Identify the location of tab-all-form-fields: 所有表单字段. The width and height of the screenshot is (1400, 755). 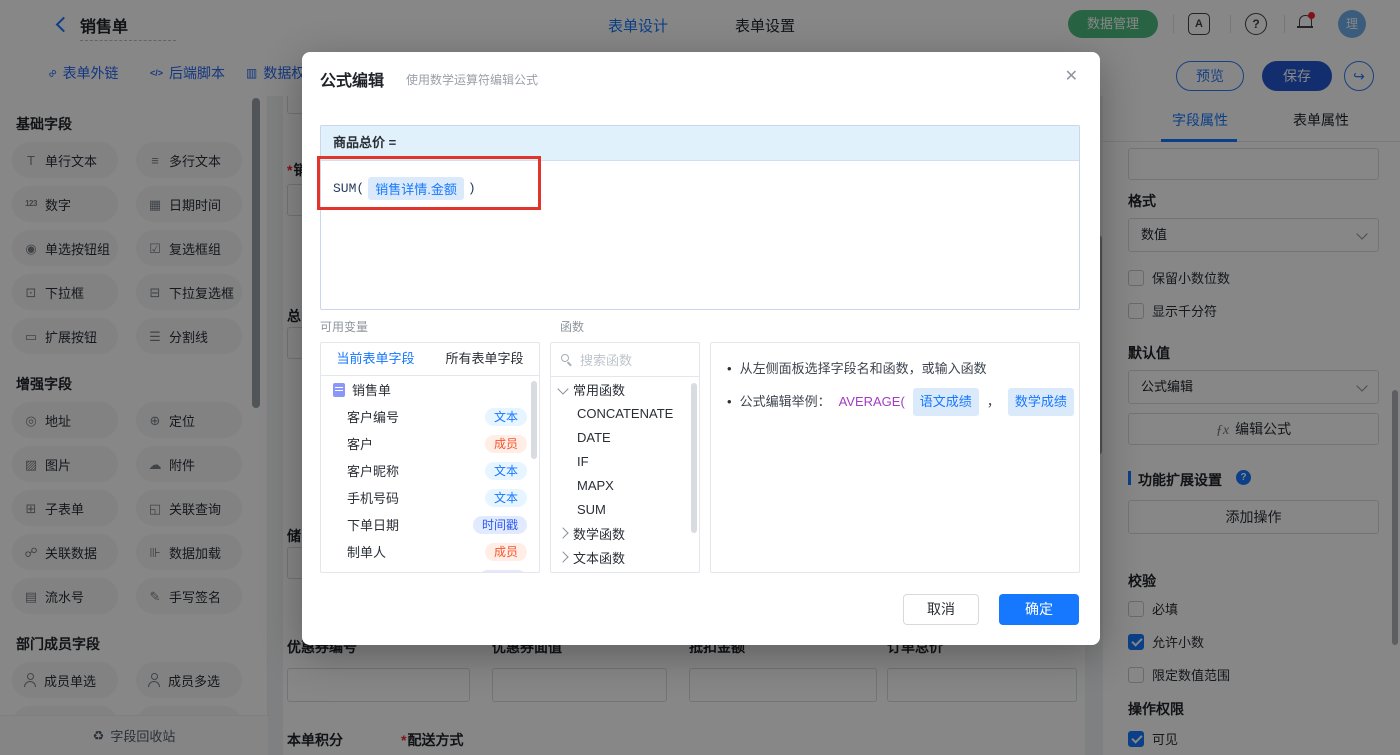
(484, 359).